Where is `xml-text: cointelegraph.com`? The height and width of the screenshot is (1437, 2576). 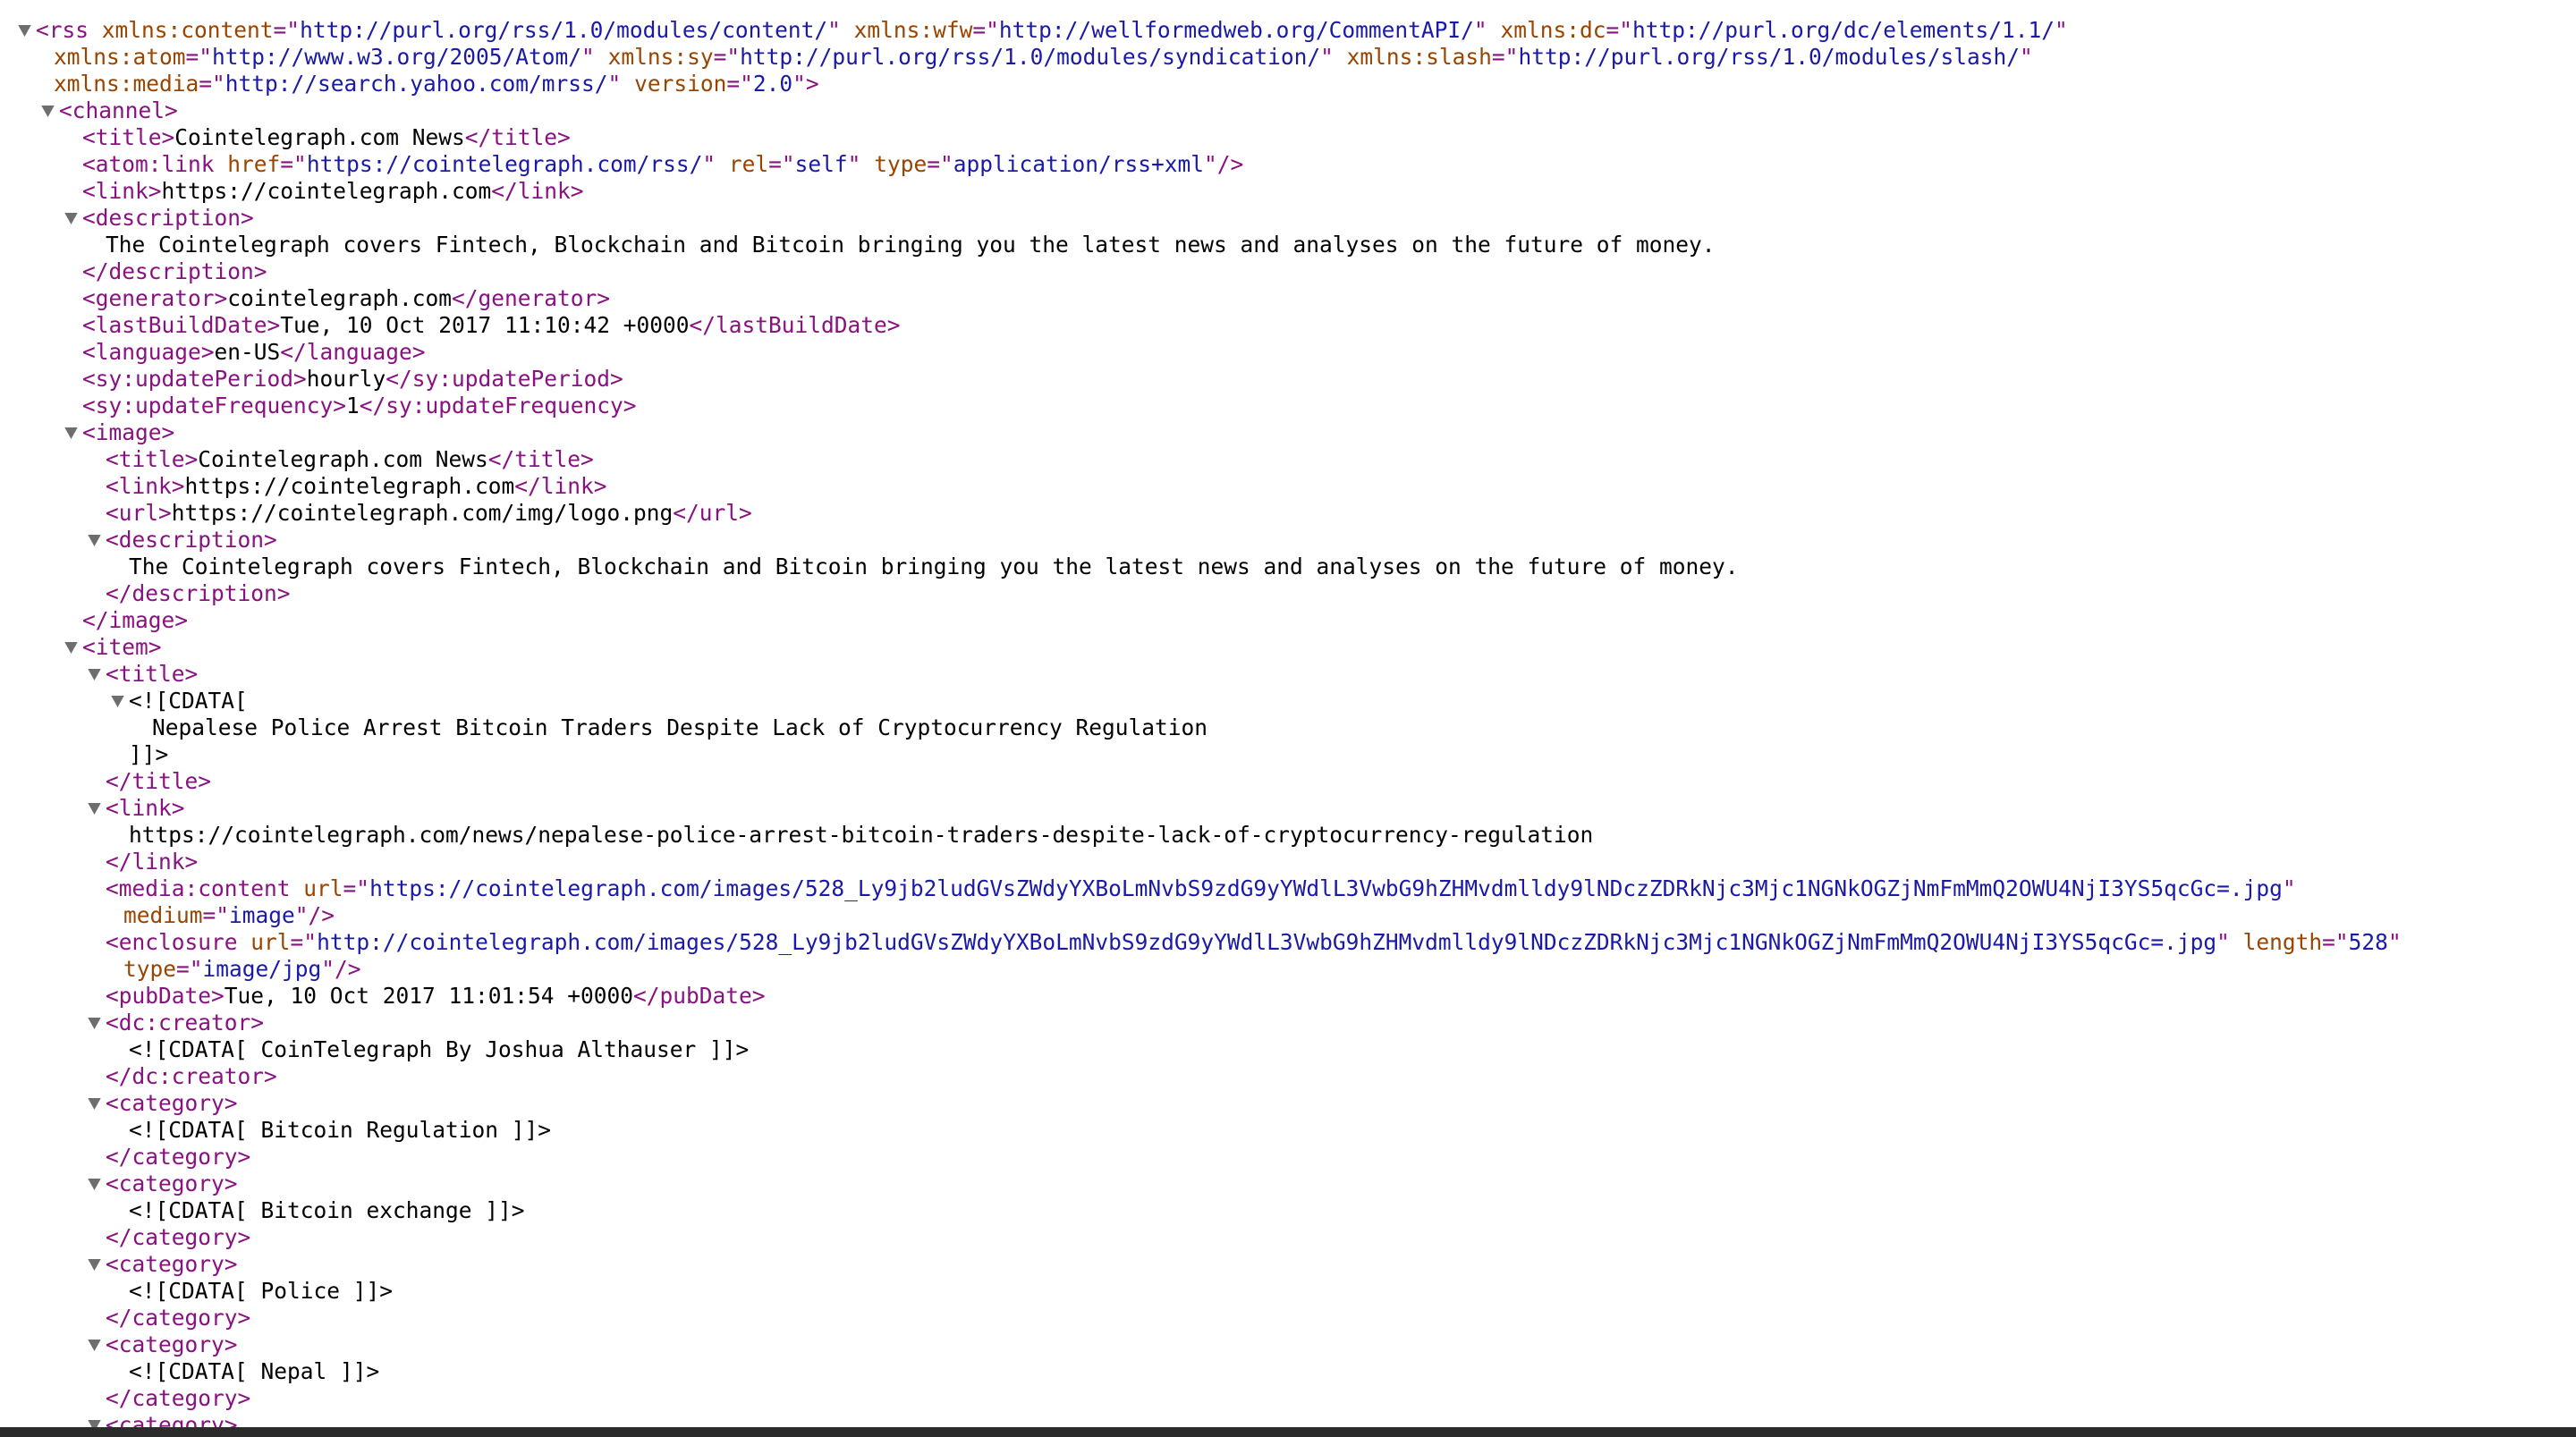
xml-text: cointelegraph.com is located at coordinates (340, 298).